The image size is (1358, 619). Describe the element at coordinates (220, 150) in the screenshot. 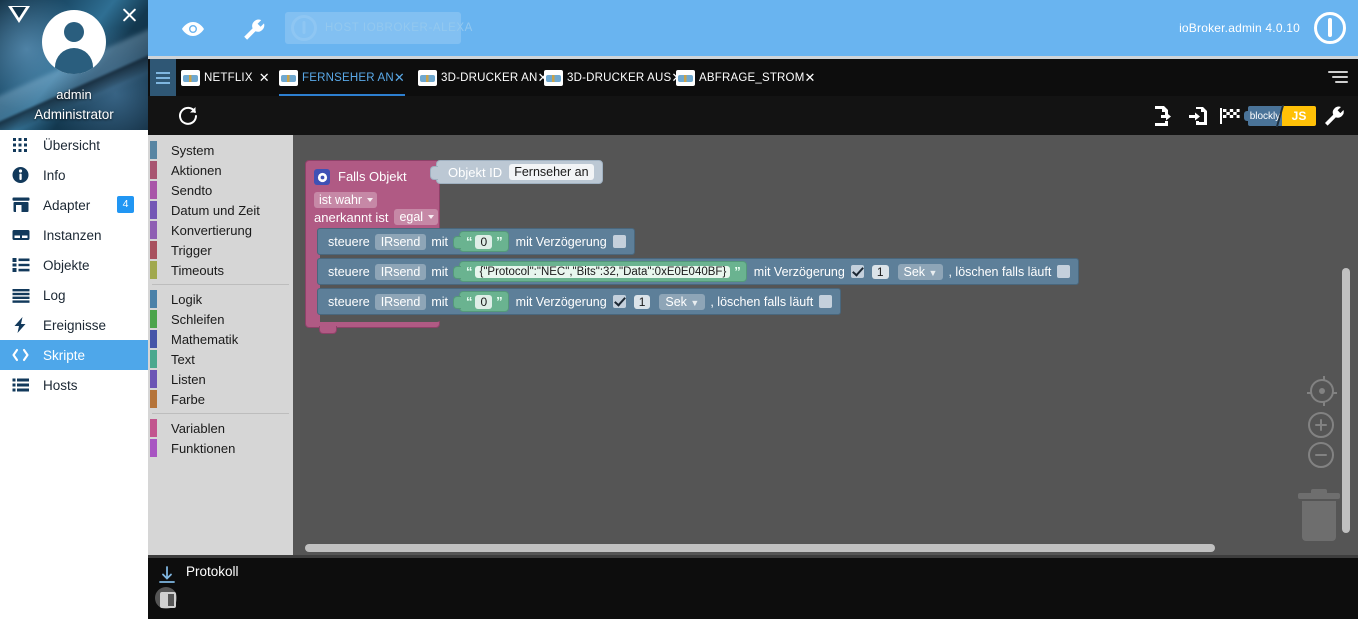

I see `toolbox-item-system: System` at that location.